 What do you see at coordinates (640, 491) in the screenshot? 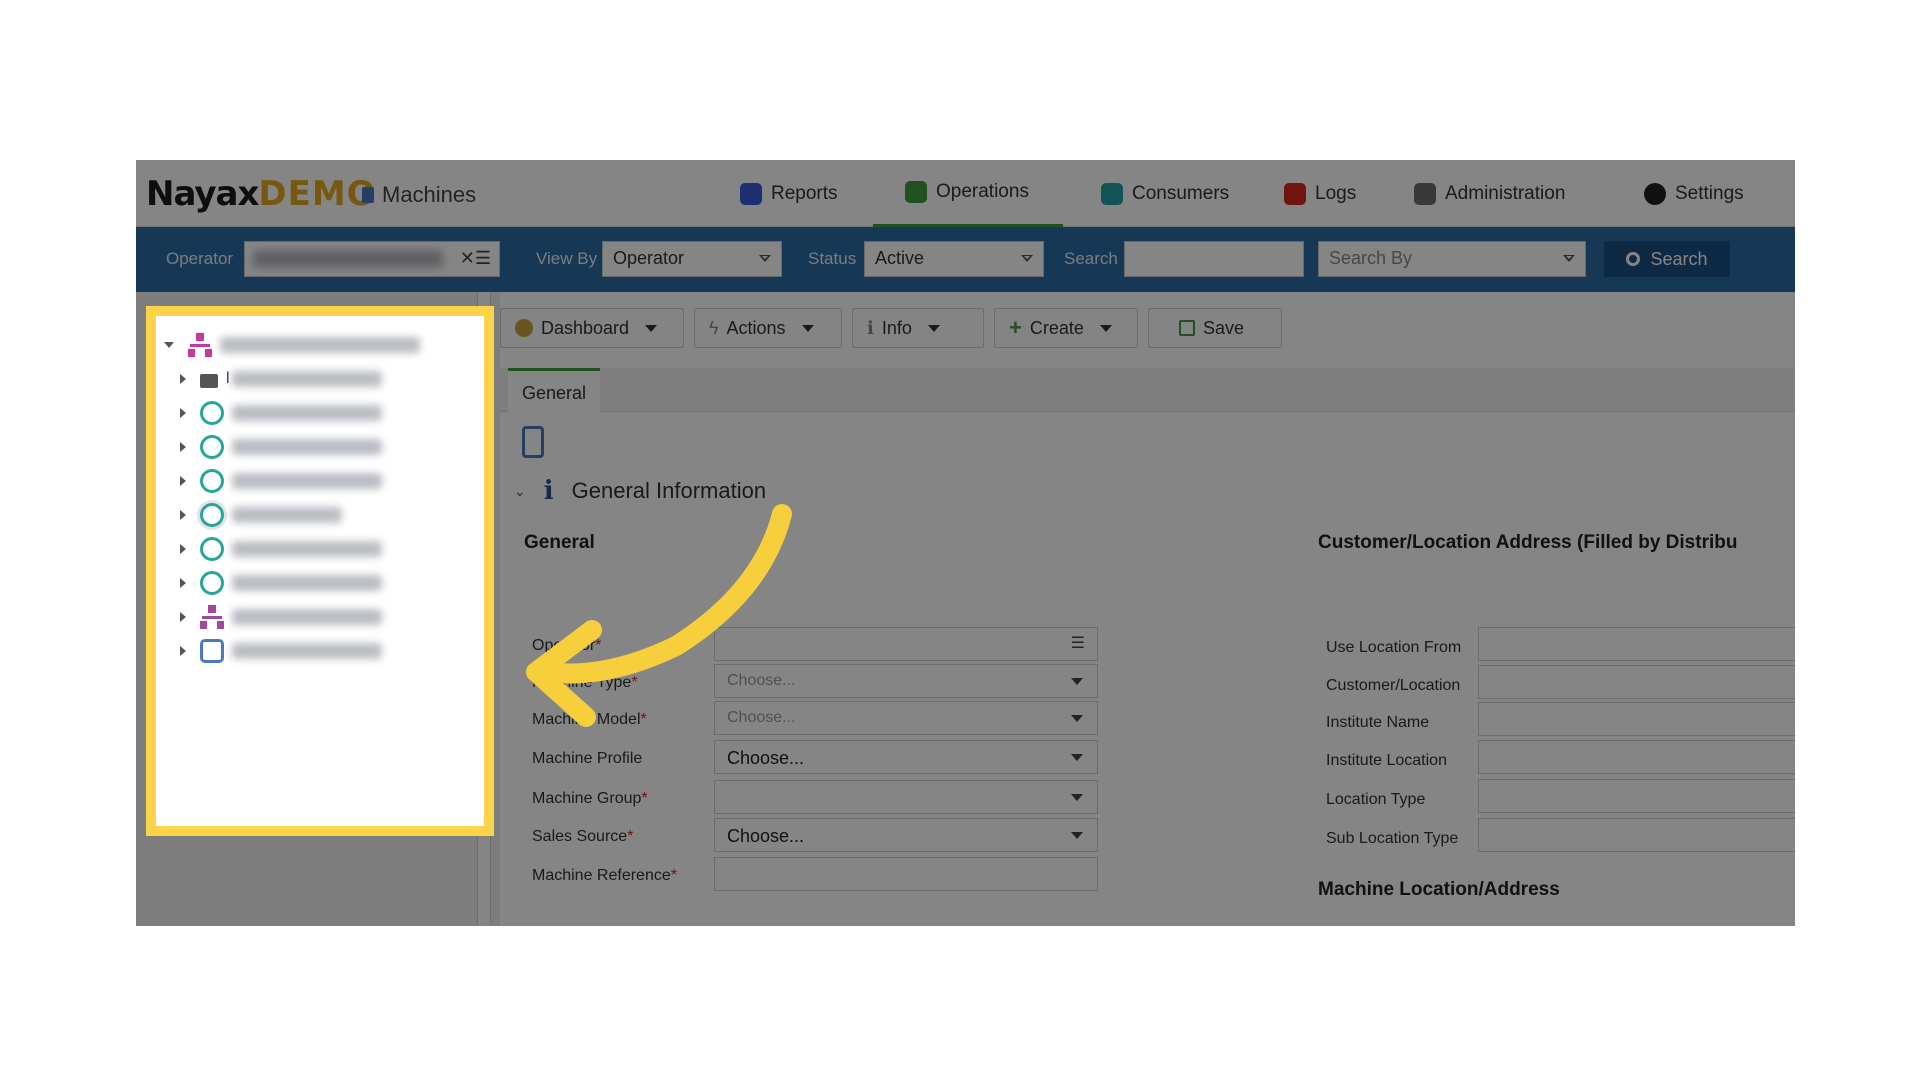
I see `general-information-header: ⌄ i General Information` at bounding box center [640, 491].